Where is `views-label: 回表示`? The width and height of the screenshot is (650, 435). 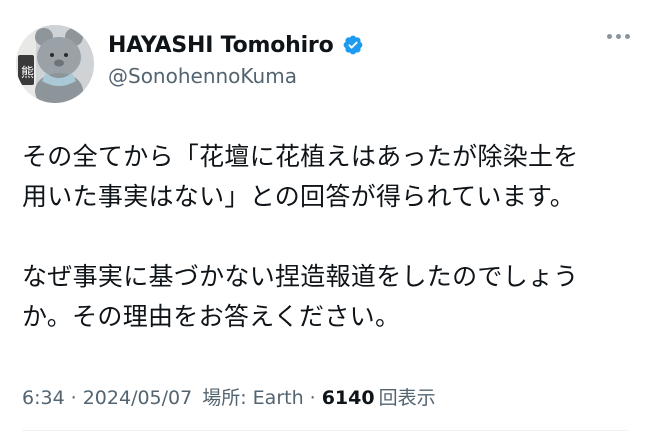
views-label: 回表示 is located at coordinates (407, 398).